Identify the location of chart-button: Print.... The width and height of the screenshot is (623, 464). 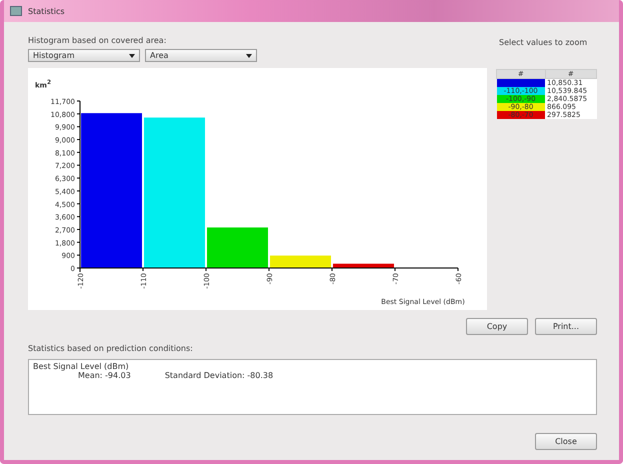
(566, 326).